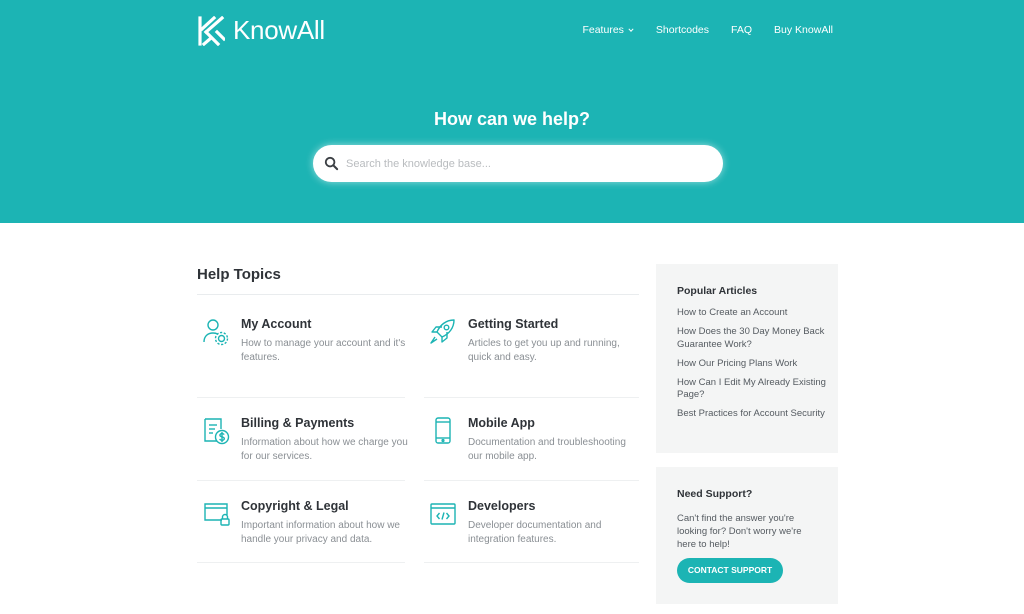 This screenshot has height=614, width=1024. I want to click on topic-title: Mobile App, so click(501, 423).